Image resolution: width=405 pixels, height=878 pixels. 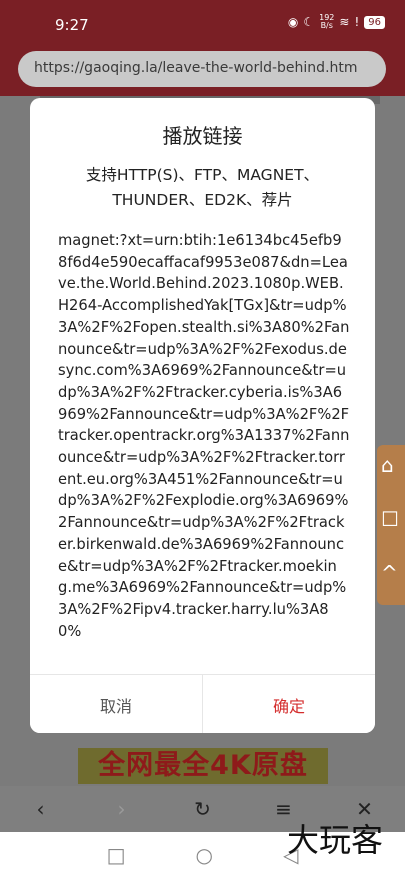 I want to click on home-circle-icon: ○, so click(x=204, y=855).